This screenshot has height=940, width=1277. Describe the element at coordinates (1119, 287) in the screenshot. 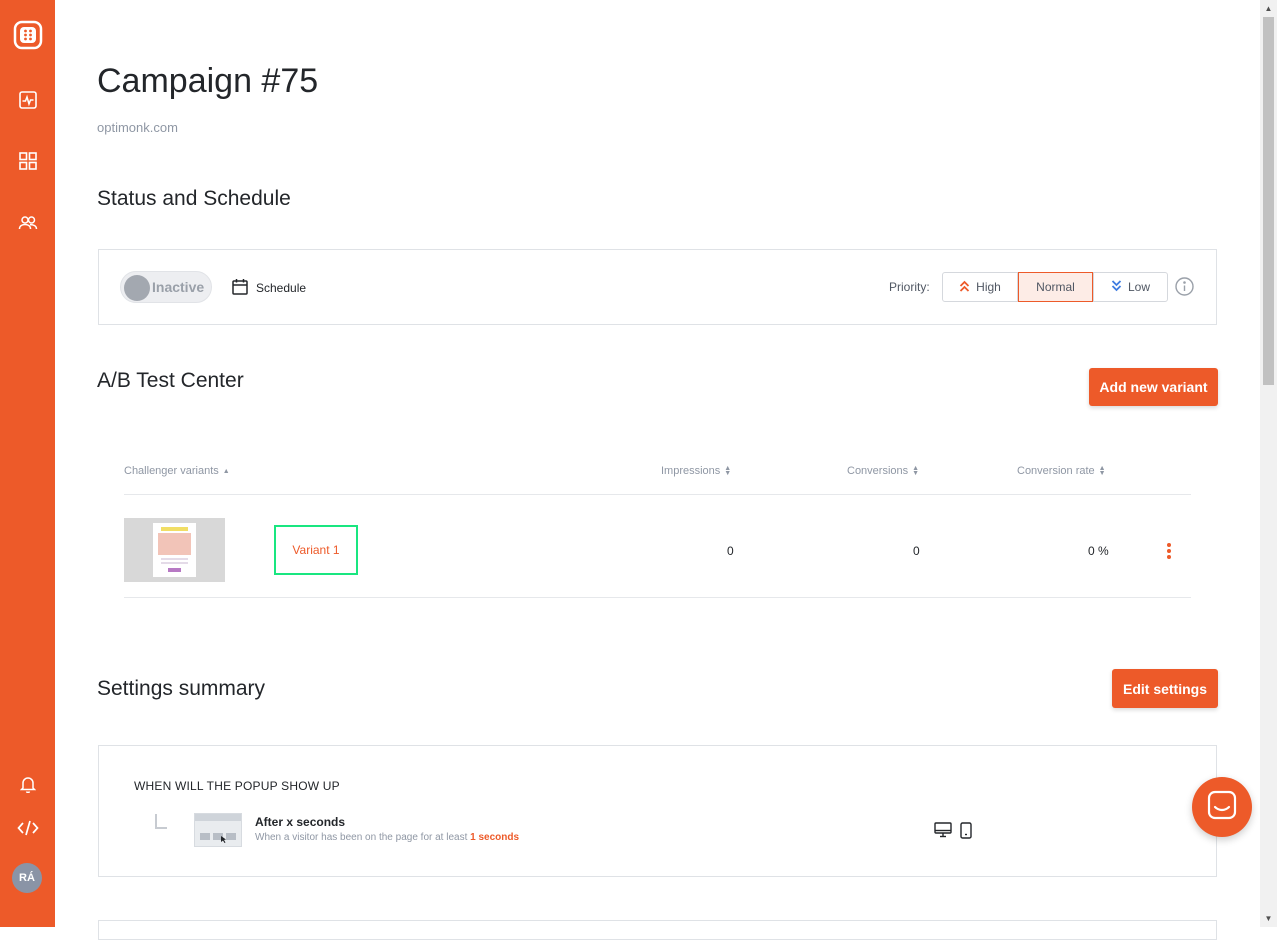

I see `chevrons-down-icon` at that location.